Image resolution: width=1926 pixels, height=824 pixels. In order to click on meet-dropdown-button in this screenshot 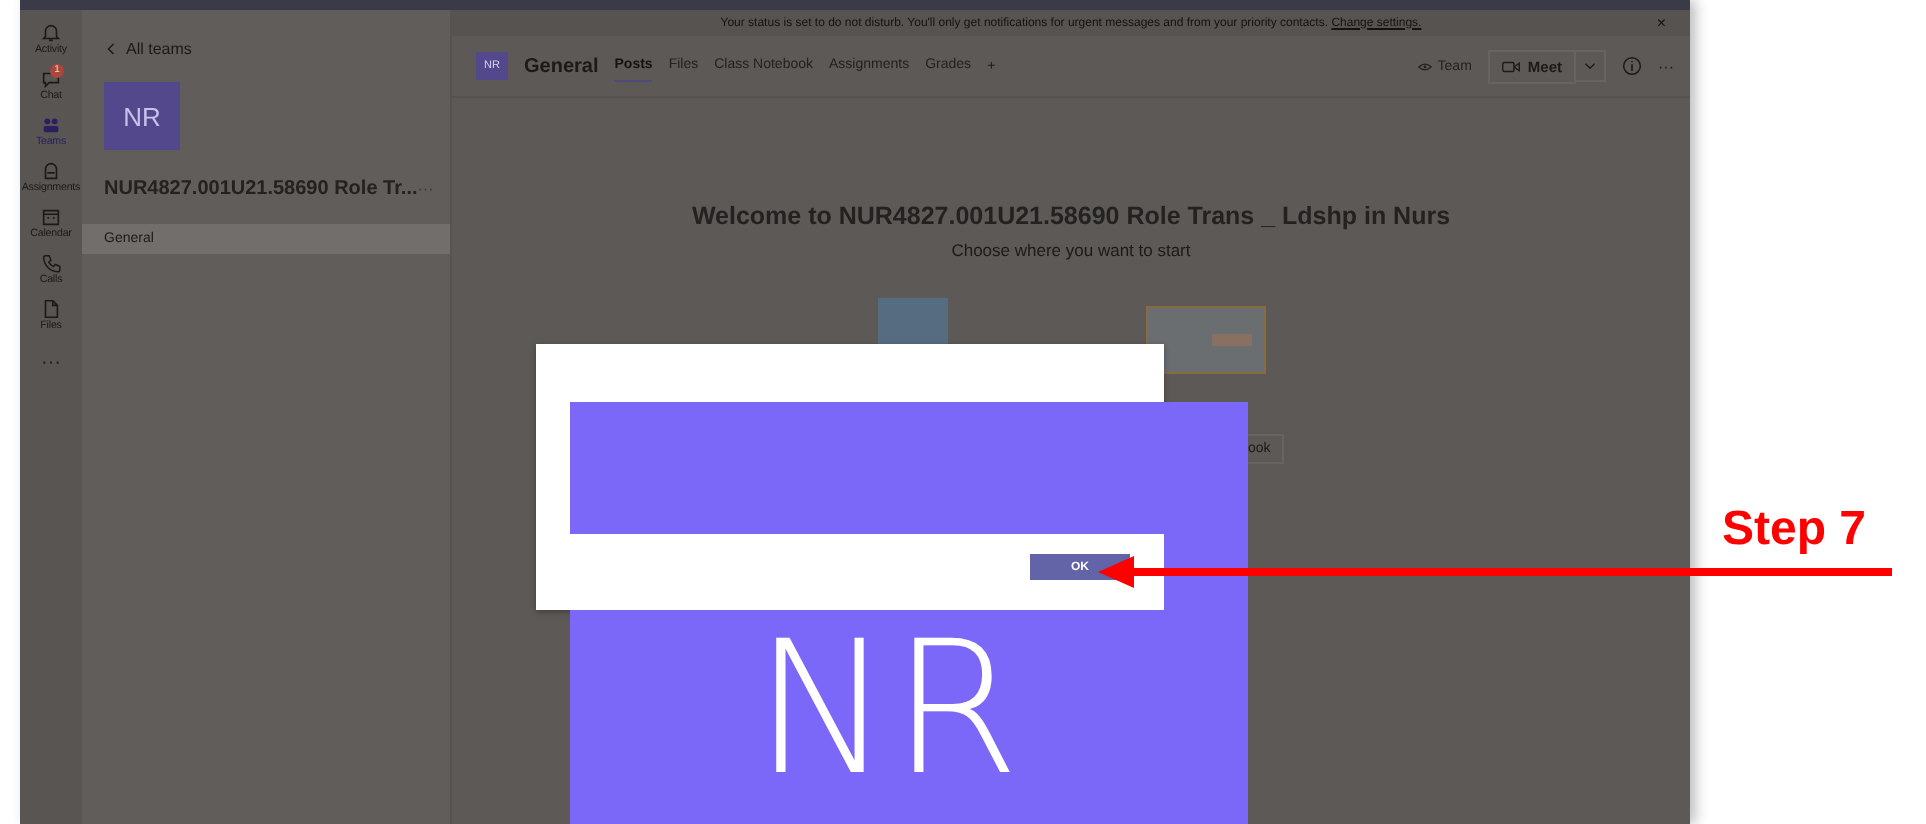, I will do `click(1591, 66)`.